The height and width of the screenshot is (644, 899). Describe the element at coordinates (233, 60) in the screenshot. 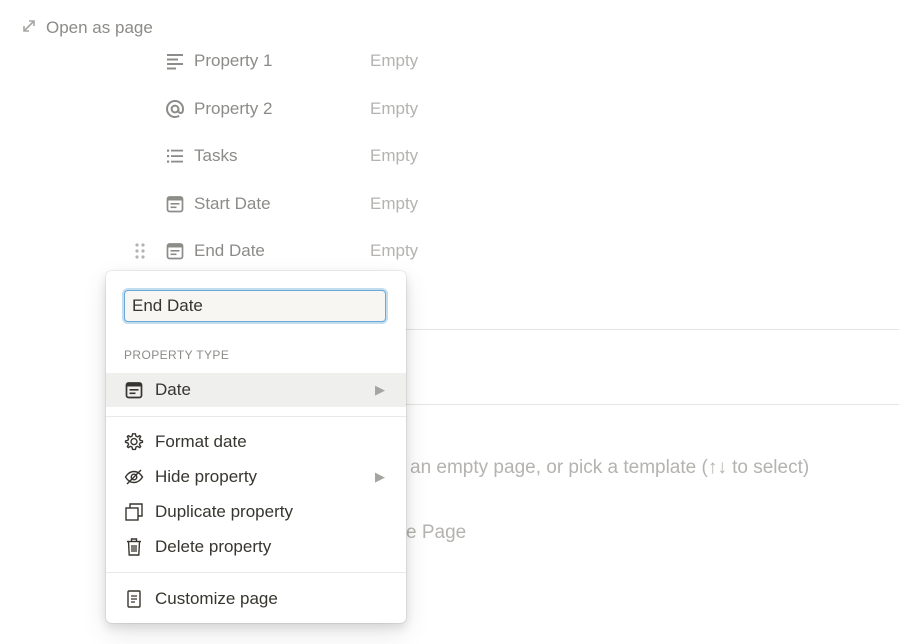

I see `property-name: Property 1` at that location.